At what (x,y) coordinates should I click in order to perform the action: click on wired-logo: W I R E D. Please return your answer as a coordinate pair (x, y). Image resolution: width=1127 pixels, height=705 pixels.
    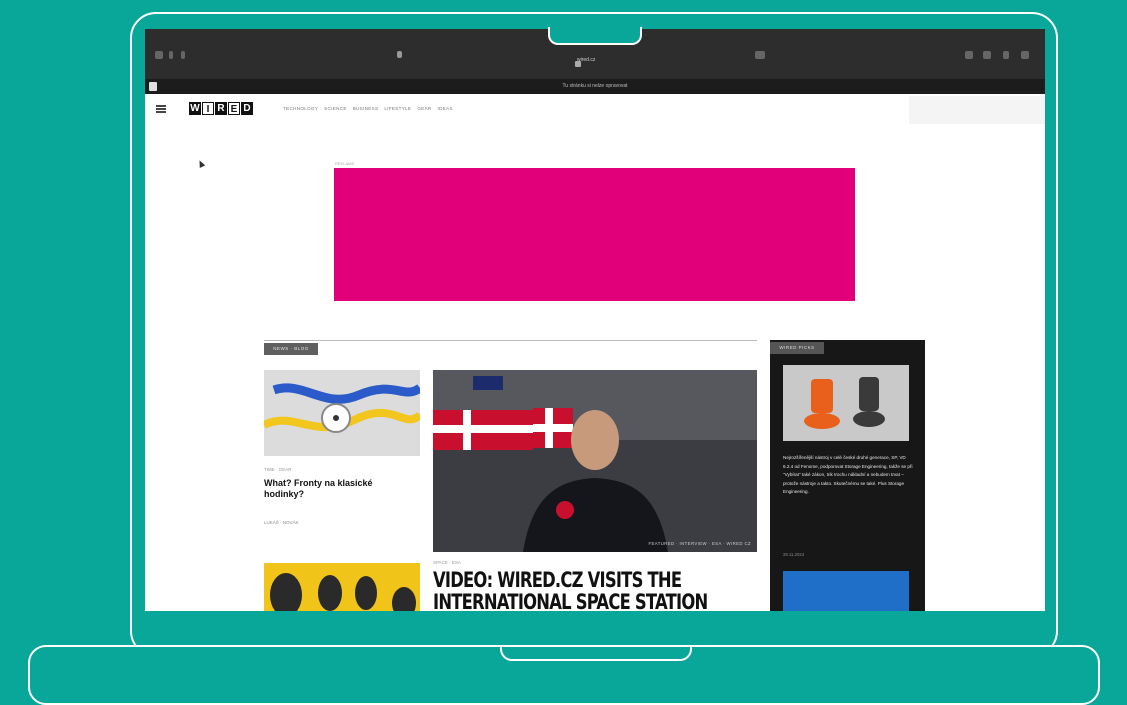
    Looking at the image, I should click on (221, 109).